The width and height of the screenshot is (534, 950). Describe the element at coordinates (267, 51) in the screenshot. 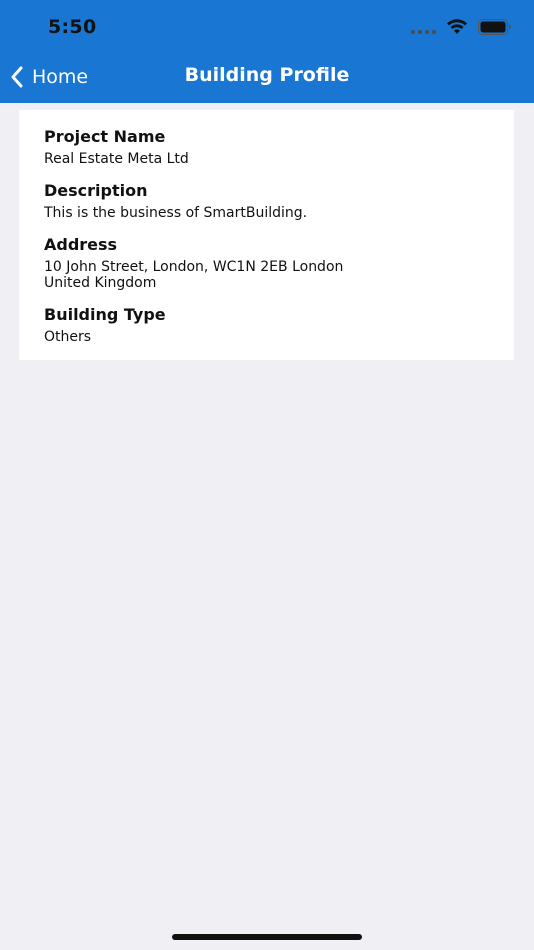

I see `navigation-header: 5:50 Home Building Profile` at that location.